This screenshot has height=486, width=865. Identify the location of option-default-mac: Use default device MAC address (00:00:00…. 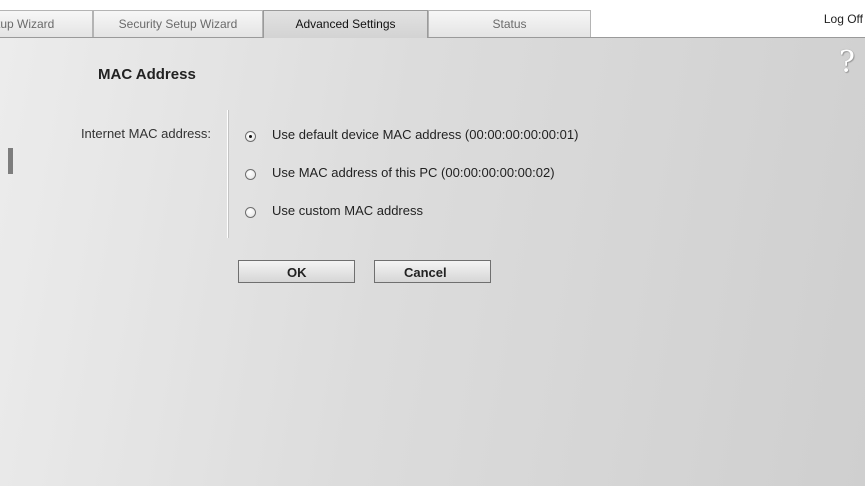
(411, 134).